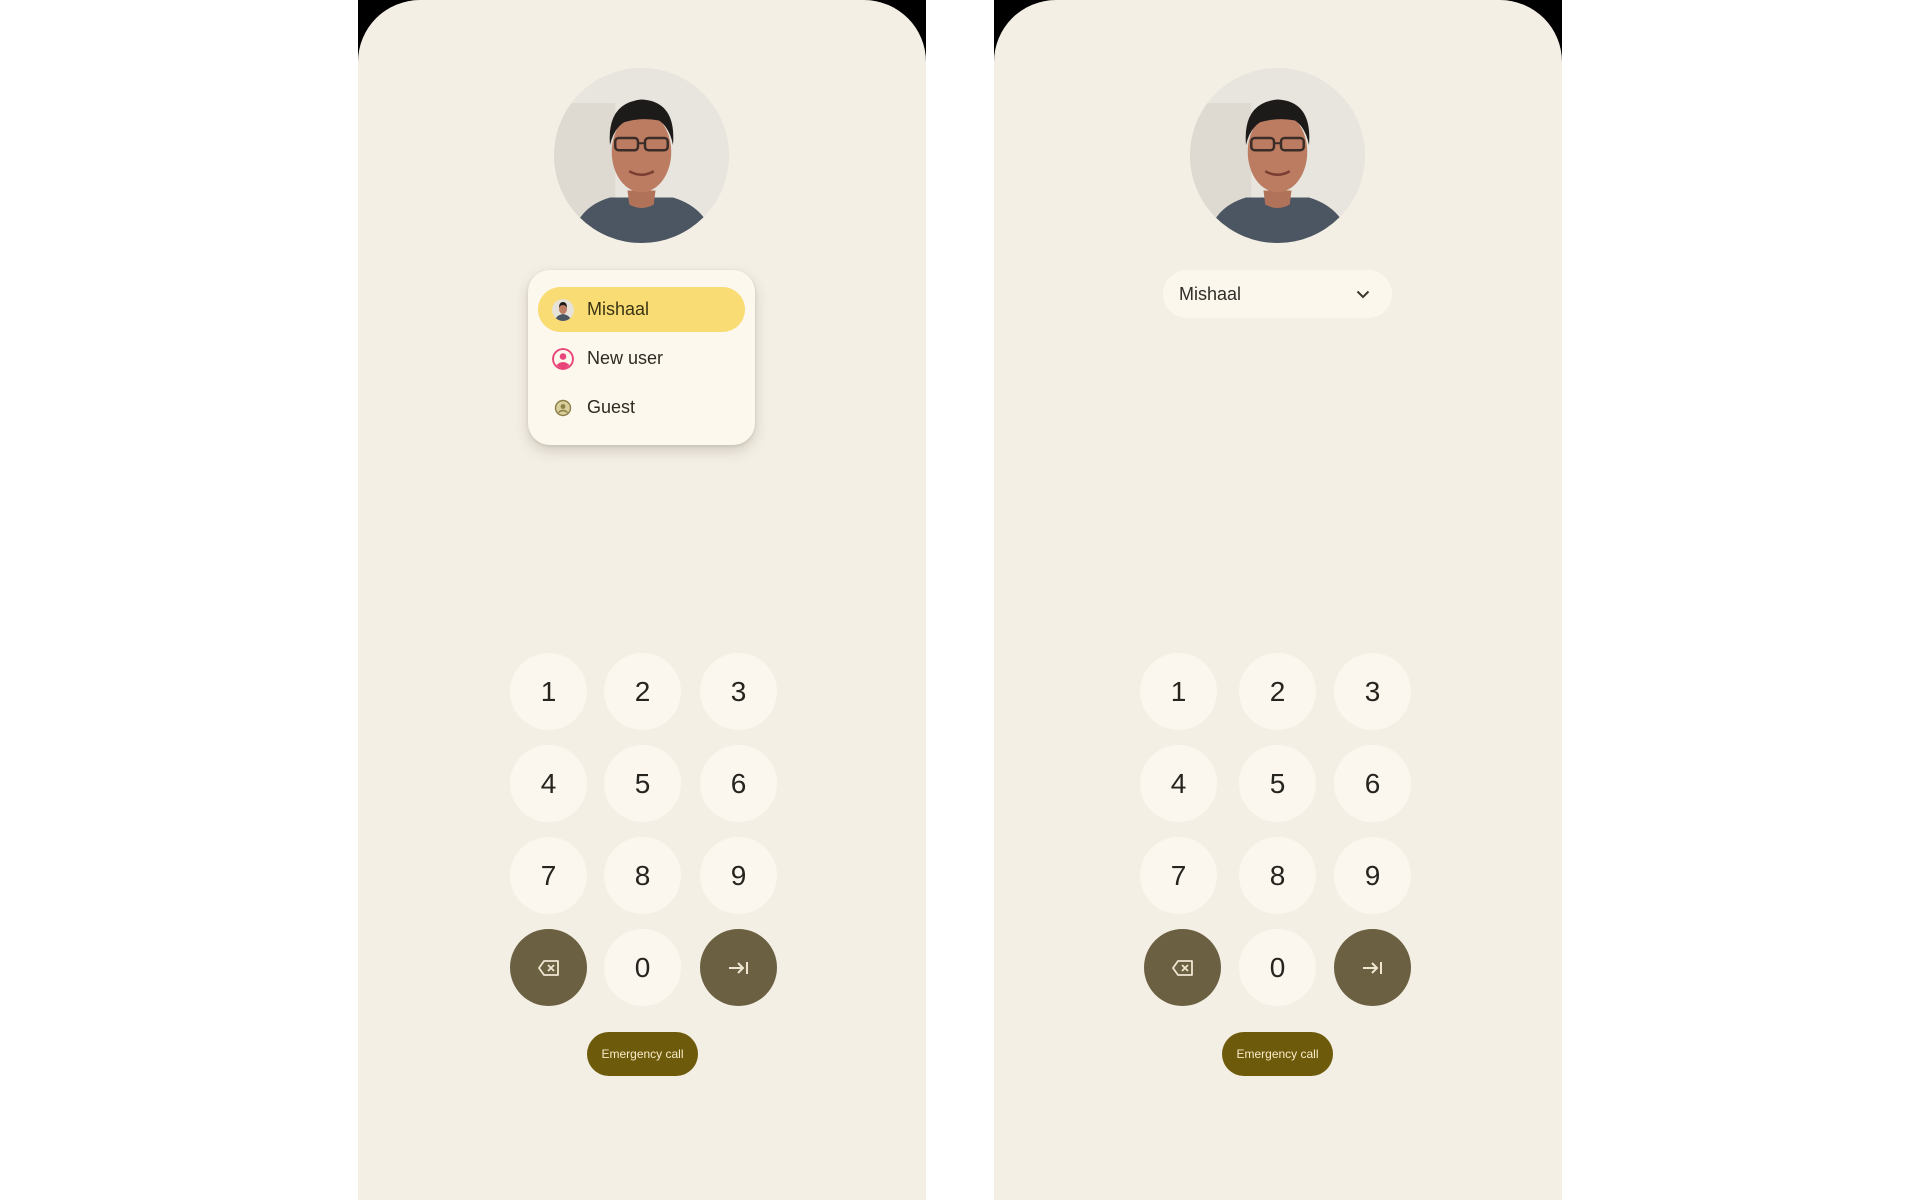 The image size is (1920, 1200). Describe the element at coordinates (641, 407) in the screenshot. I see `menu-item-guest: Guest` at that location.